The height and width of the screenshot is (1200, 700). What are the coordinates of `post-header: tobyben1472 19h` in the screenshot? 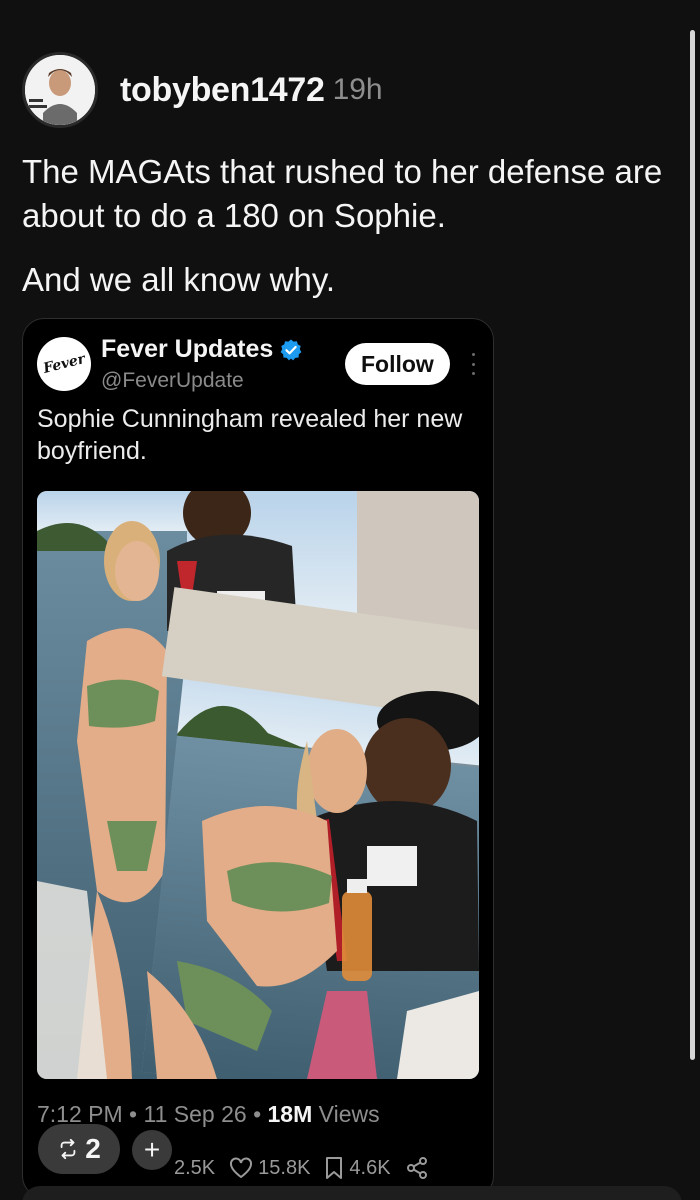 It's located at (202, 90).